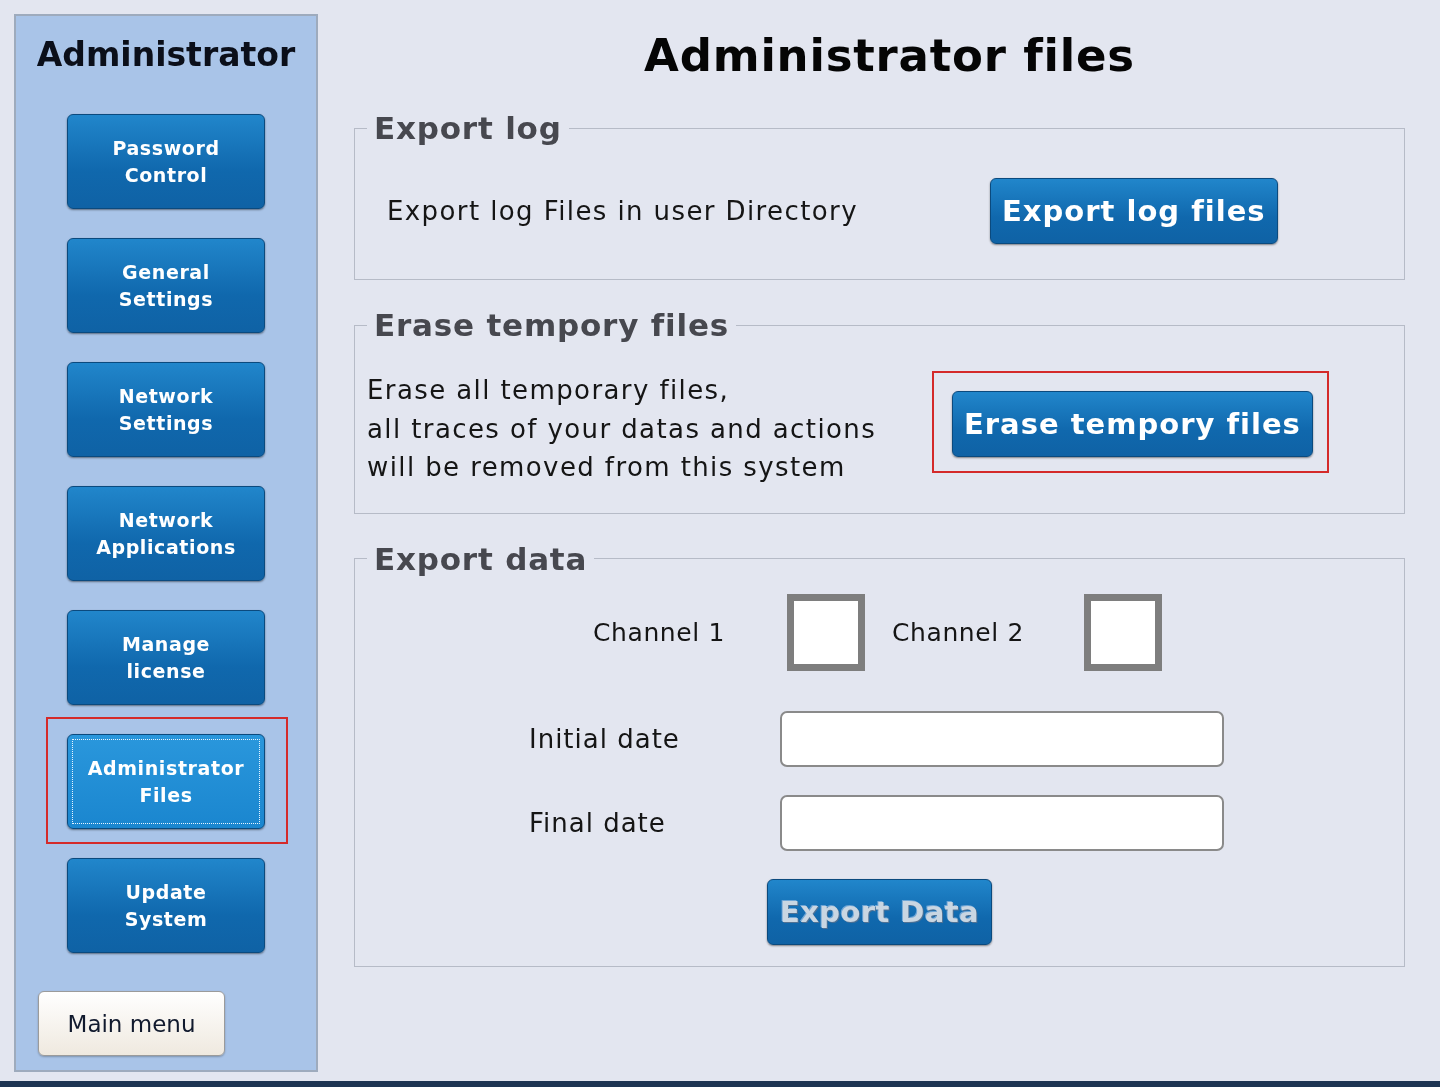  What do you see at coordinates (166, 409) in the screenshot?
I see `nav-button: Network Settings` at bounding box center [166, 409].